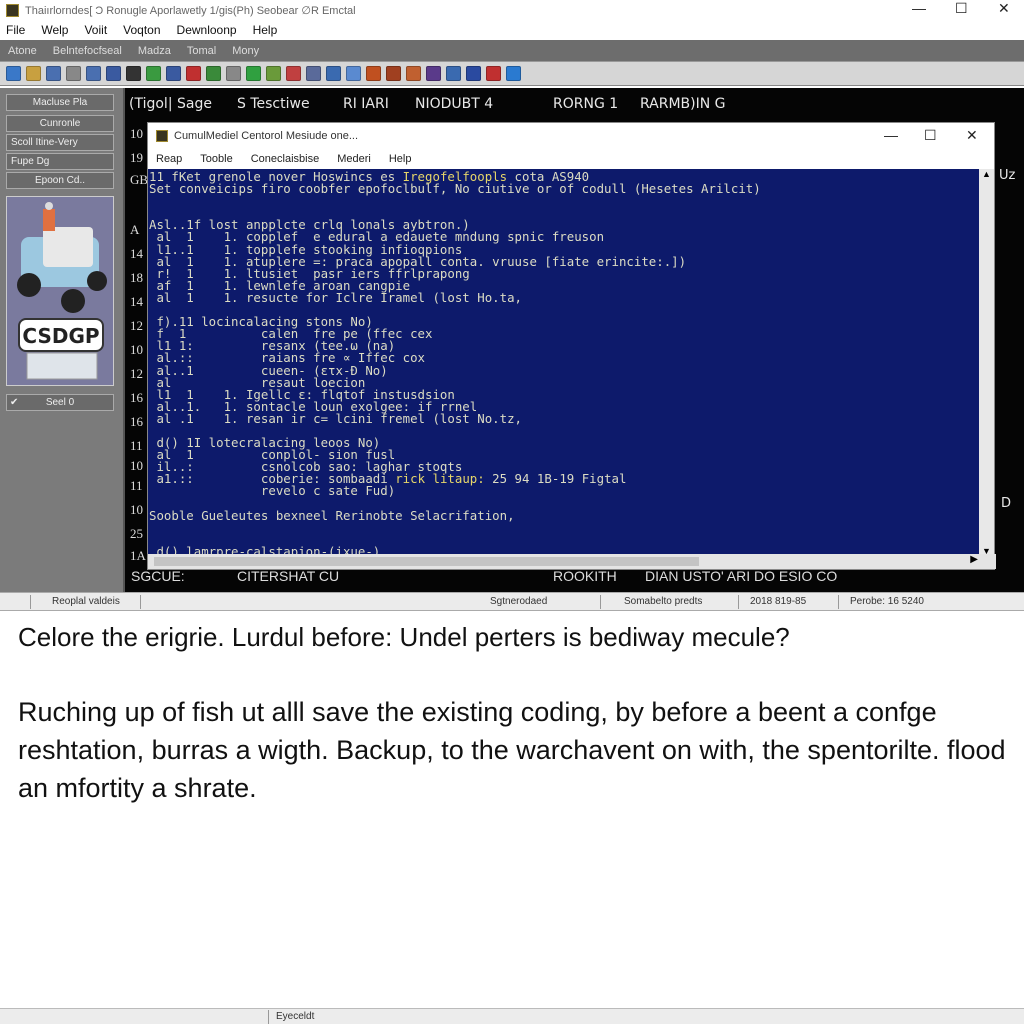  Describe the element at coordinates (426, 561) in the screenshot. I see `scrollbar-thumb` at that location.